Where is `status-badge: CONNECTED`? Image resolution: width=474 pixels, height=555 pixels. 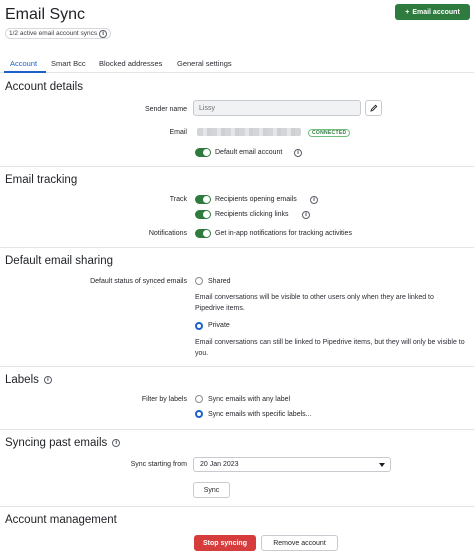 status-badge: CONNECTED is located at coordinates (329, 133).